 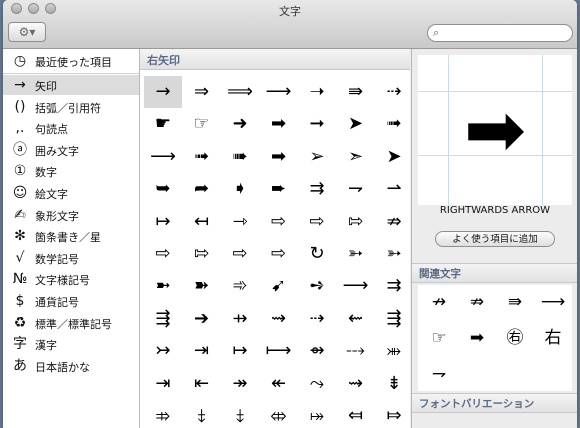 I want to click on character-cell: ⇒, so click(x=202, y=92).